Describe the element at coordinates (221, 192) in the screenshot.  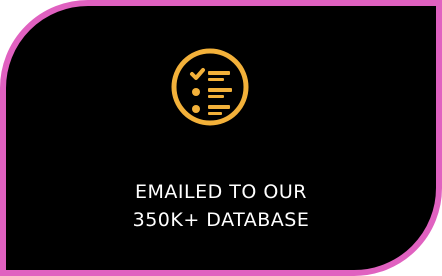
I see `caption-line-1: EMAILED TO OUR` at that location.